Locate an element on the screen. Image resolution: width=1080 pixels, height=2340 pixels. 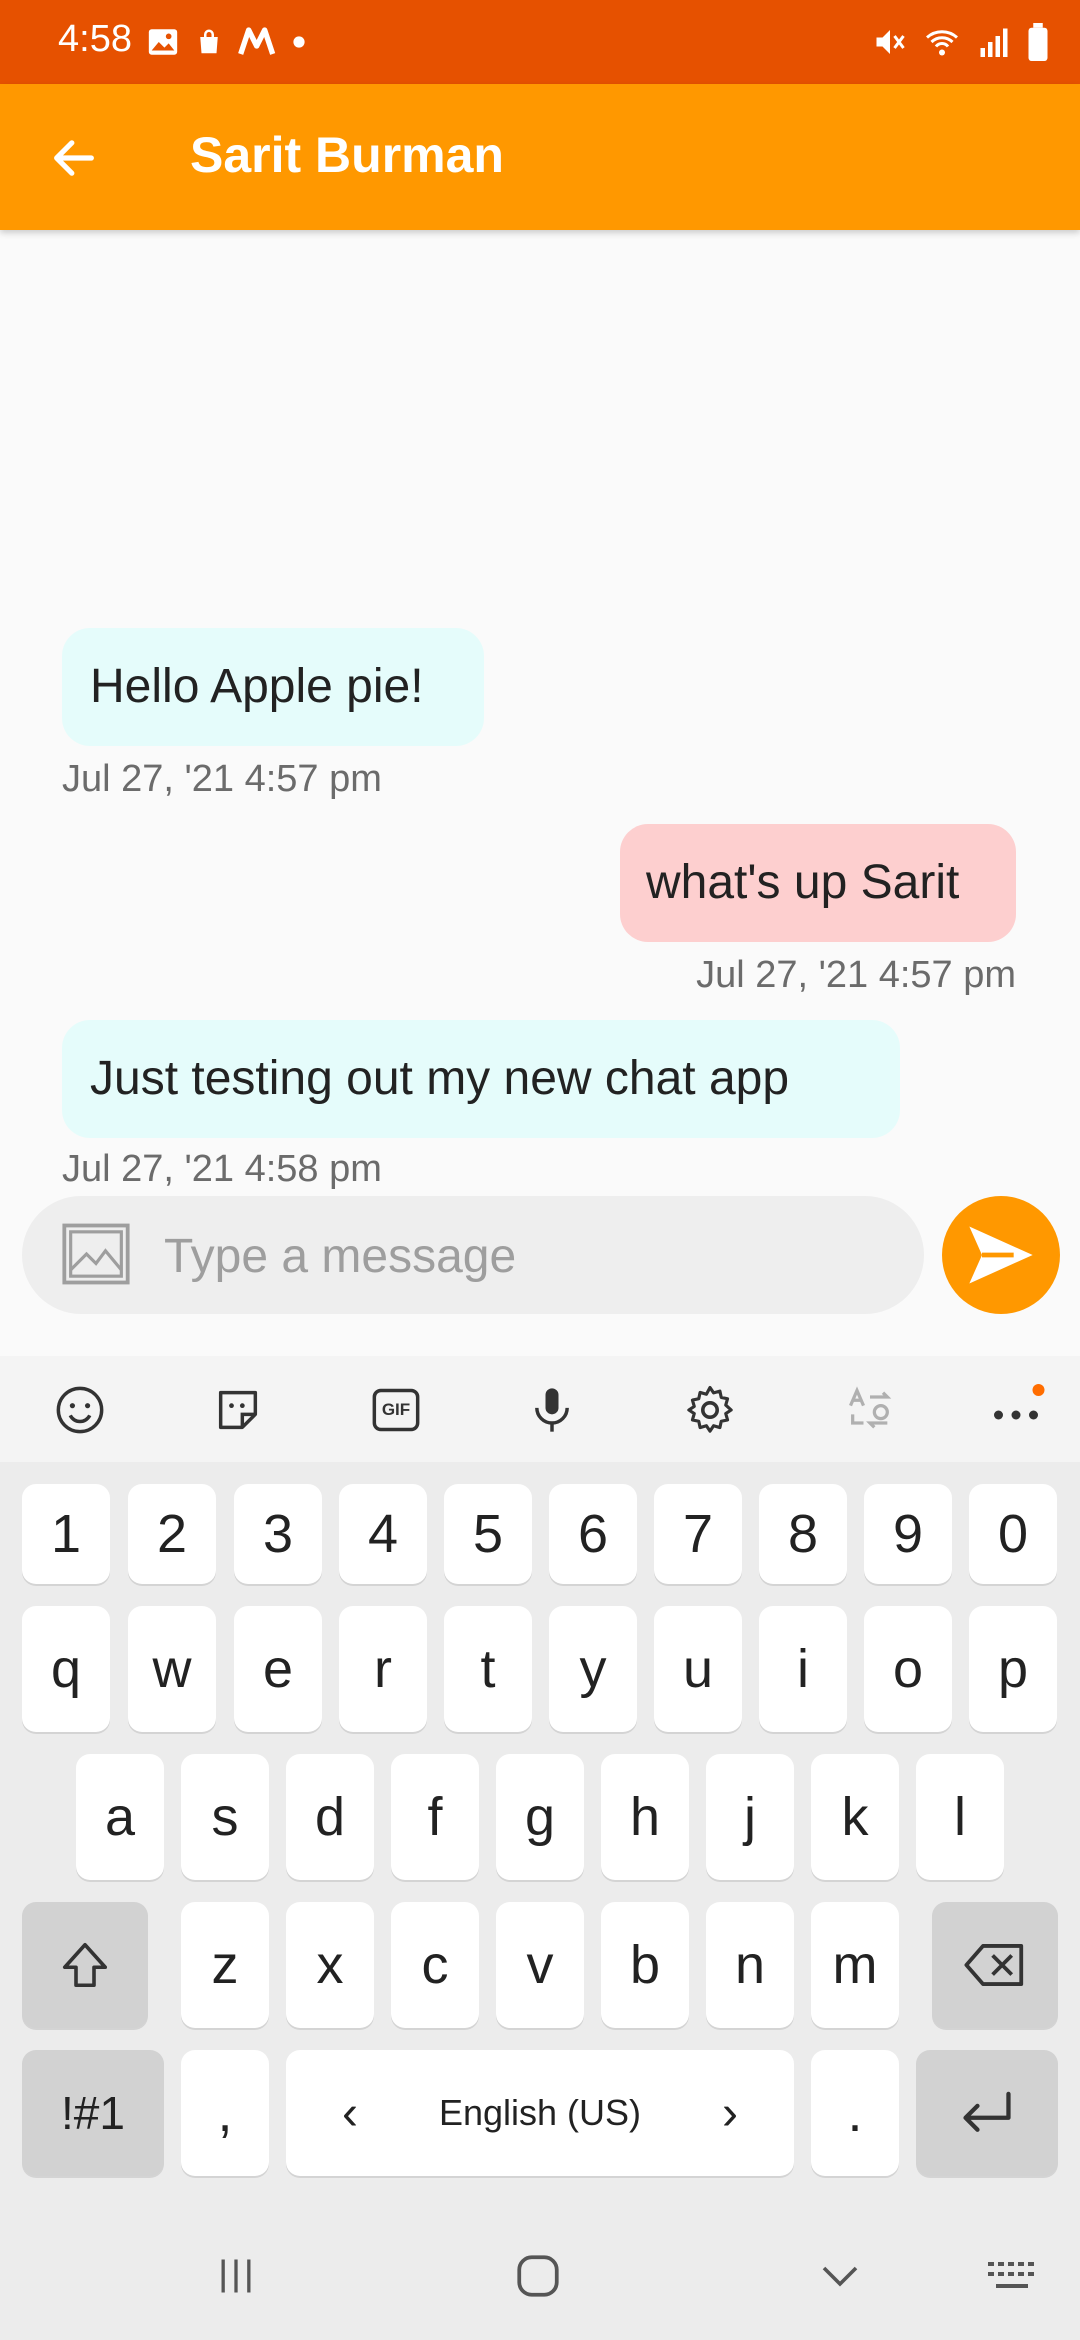
message-bubble-incoming: Hello Apple pie! is located at coordinates (273, 687).